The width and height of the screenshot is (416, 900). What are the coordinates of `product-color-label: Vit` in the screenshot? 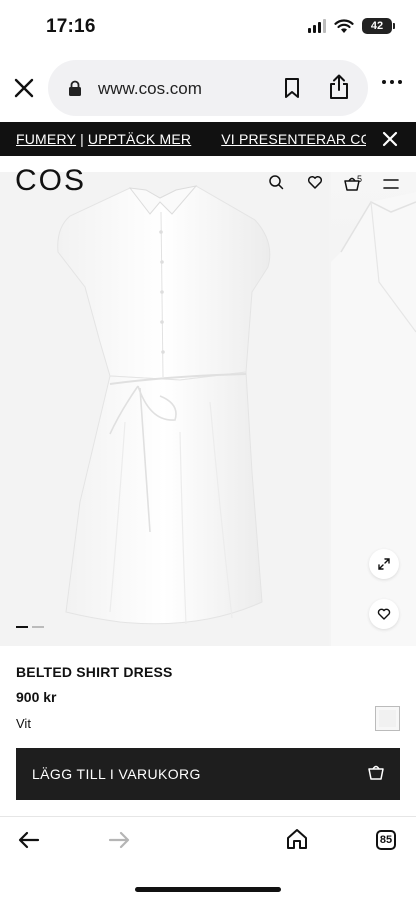 It's located at (23, 723).